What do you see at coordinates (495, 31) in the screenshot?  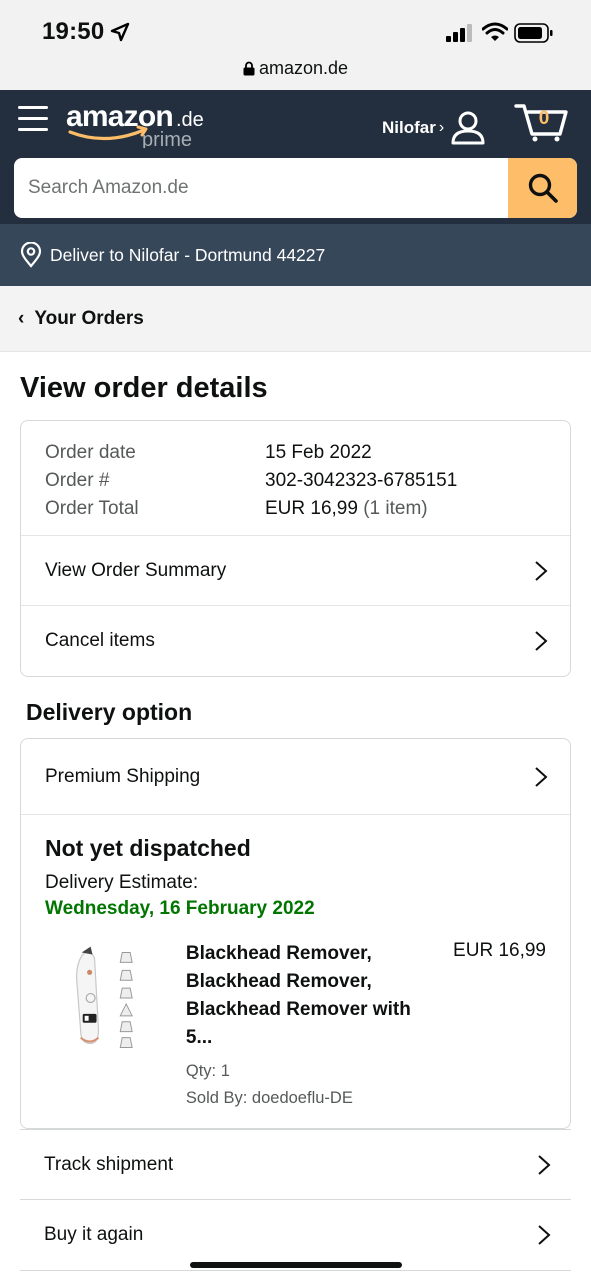 I see `wifi-icon` at bounding box center [495, 31].